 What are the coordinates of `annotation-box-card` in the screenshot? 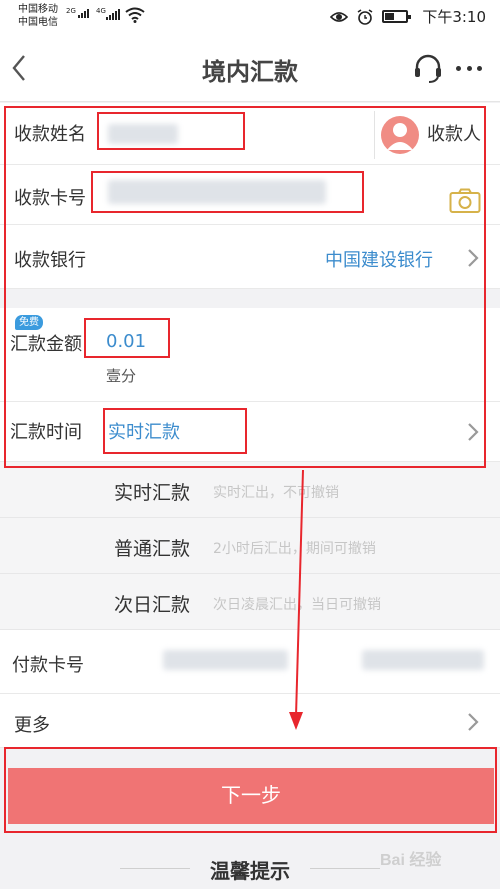 It's located at (227, 192).